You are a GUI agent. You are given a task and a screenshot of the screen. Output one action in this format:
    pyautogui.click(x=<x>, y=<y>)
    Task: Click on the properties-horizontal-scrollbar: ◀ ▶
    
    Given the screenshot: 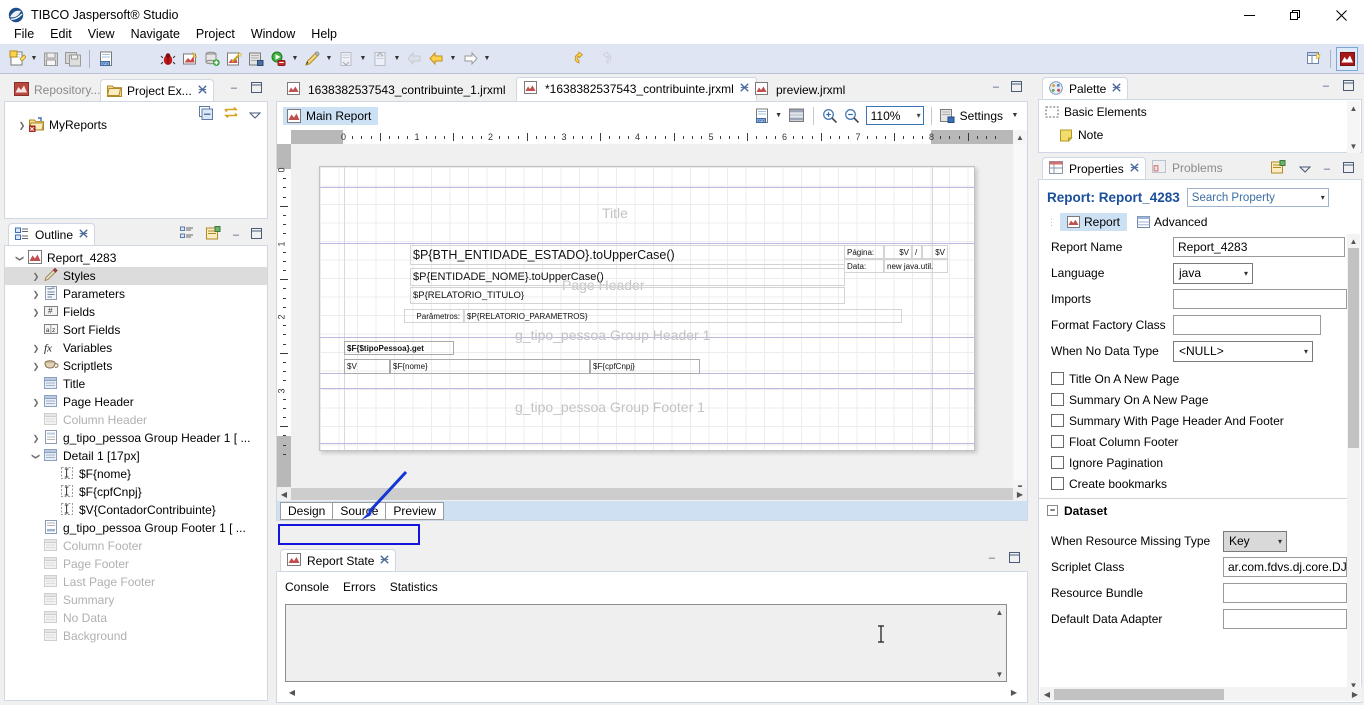 What is the action you would take?
    pyautogui.click(x=1201, y=694)
    